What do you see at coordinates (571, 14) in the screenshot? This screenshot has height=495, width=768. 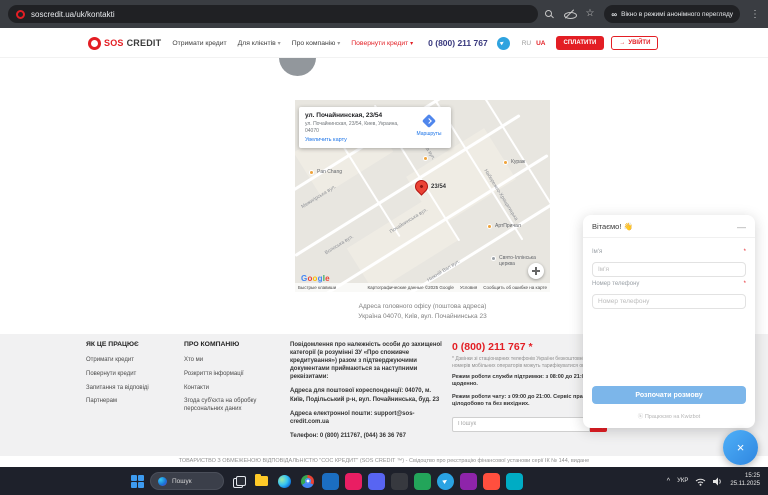 I see `eye-off-icon` at bounding box center [571, 14].